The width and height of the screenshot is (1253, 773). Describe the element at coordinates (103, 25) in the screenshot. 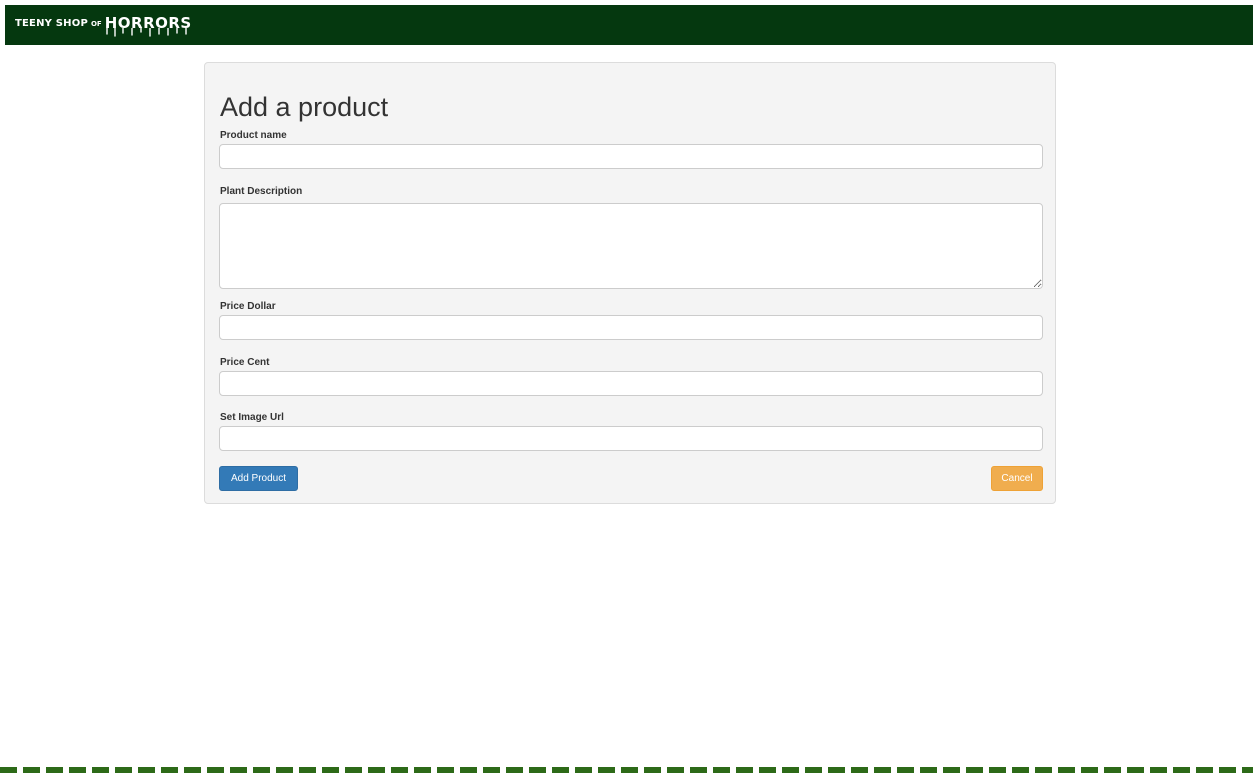

I see `brand-logo: TEENY SHOP OF HORRORS` at that location.